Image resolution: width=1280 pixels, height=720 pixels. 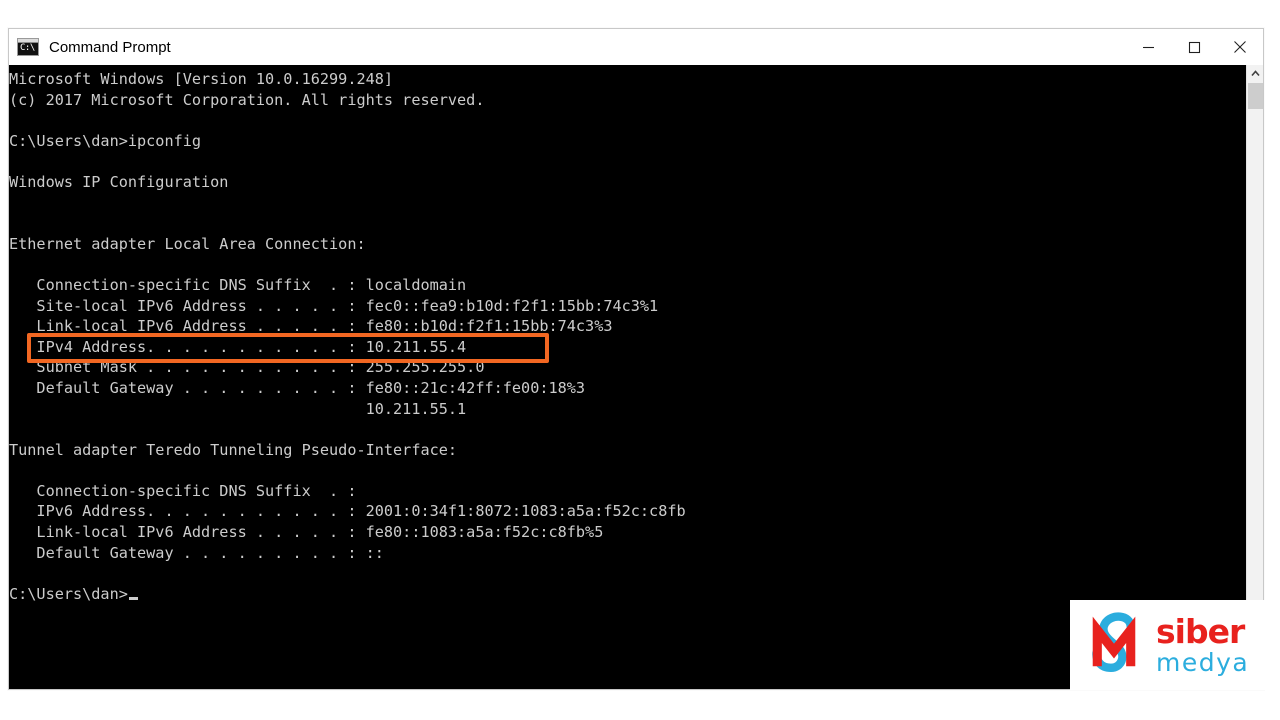 What do you see at coordinates (1200, 631) in the screenshot?
I see `watermark-brand-primary: siber` at bounding box center [1200, 631].